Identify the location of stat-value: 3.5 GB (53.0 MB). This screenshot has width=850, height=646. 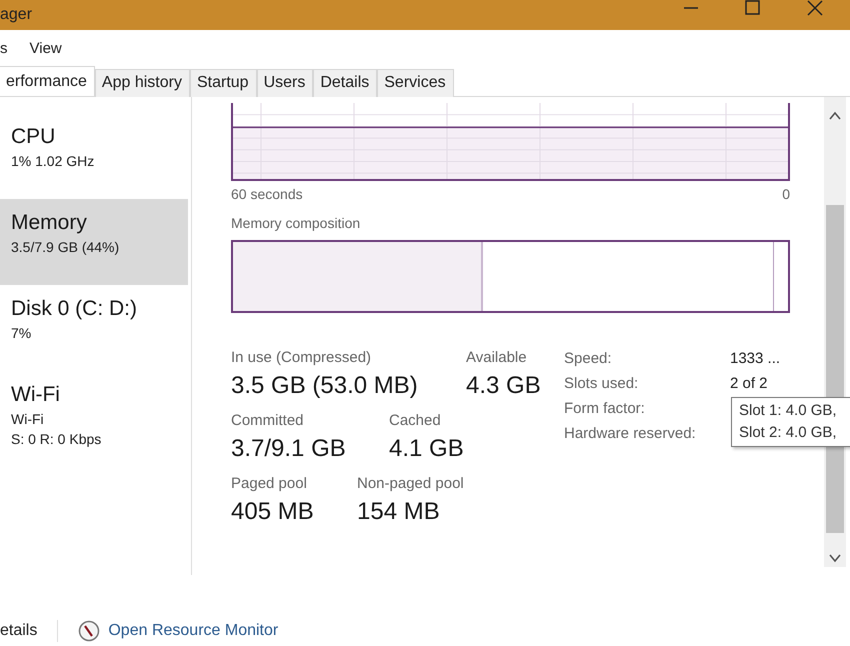
(324, 386).